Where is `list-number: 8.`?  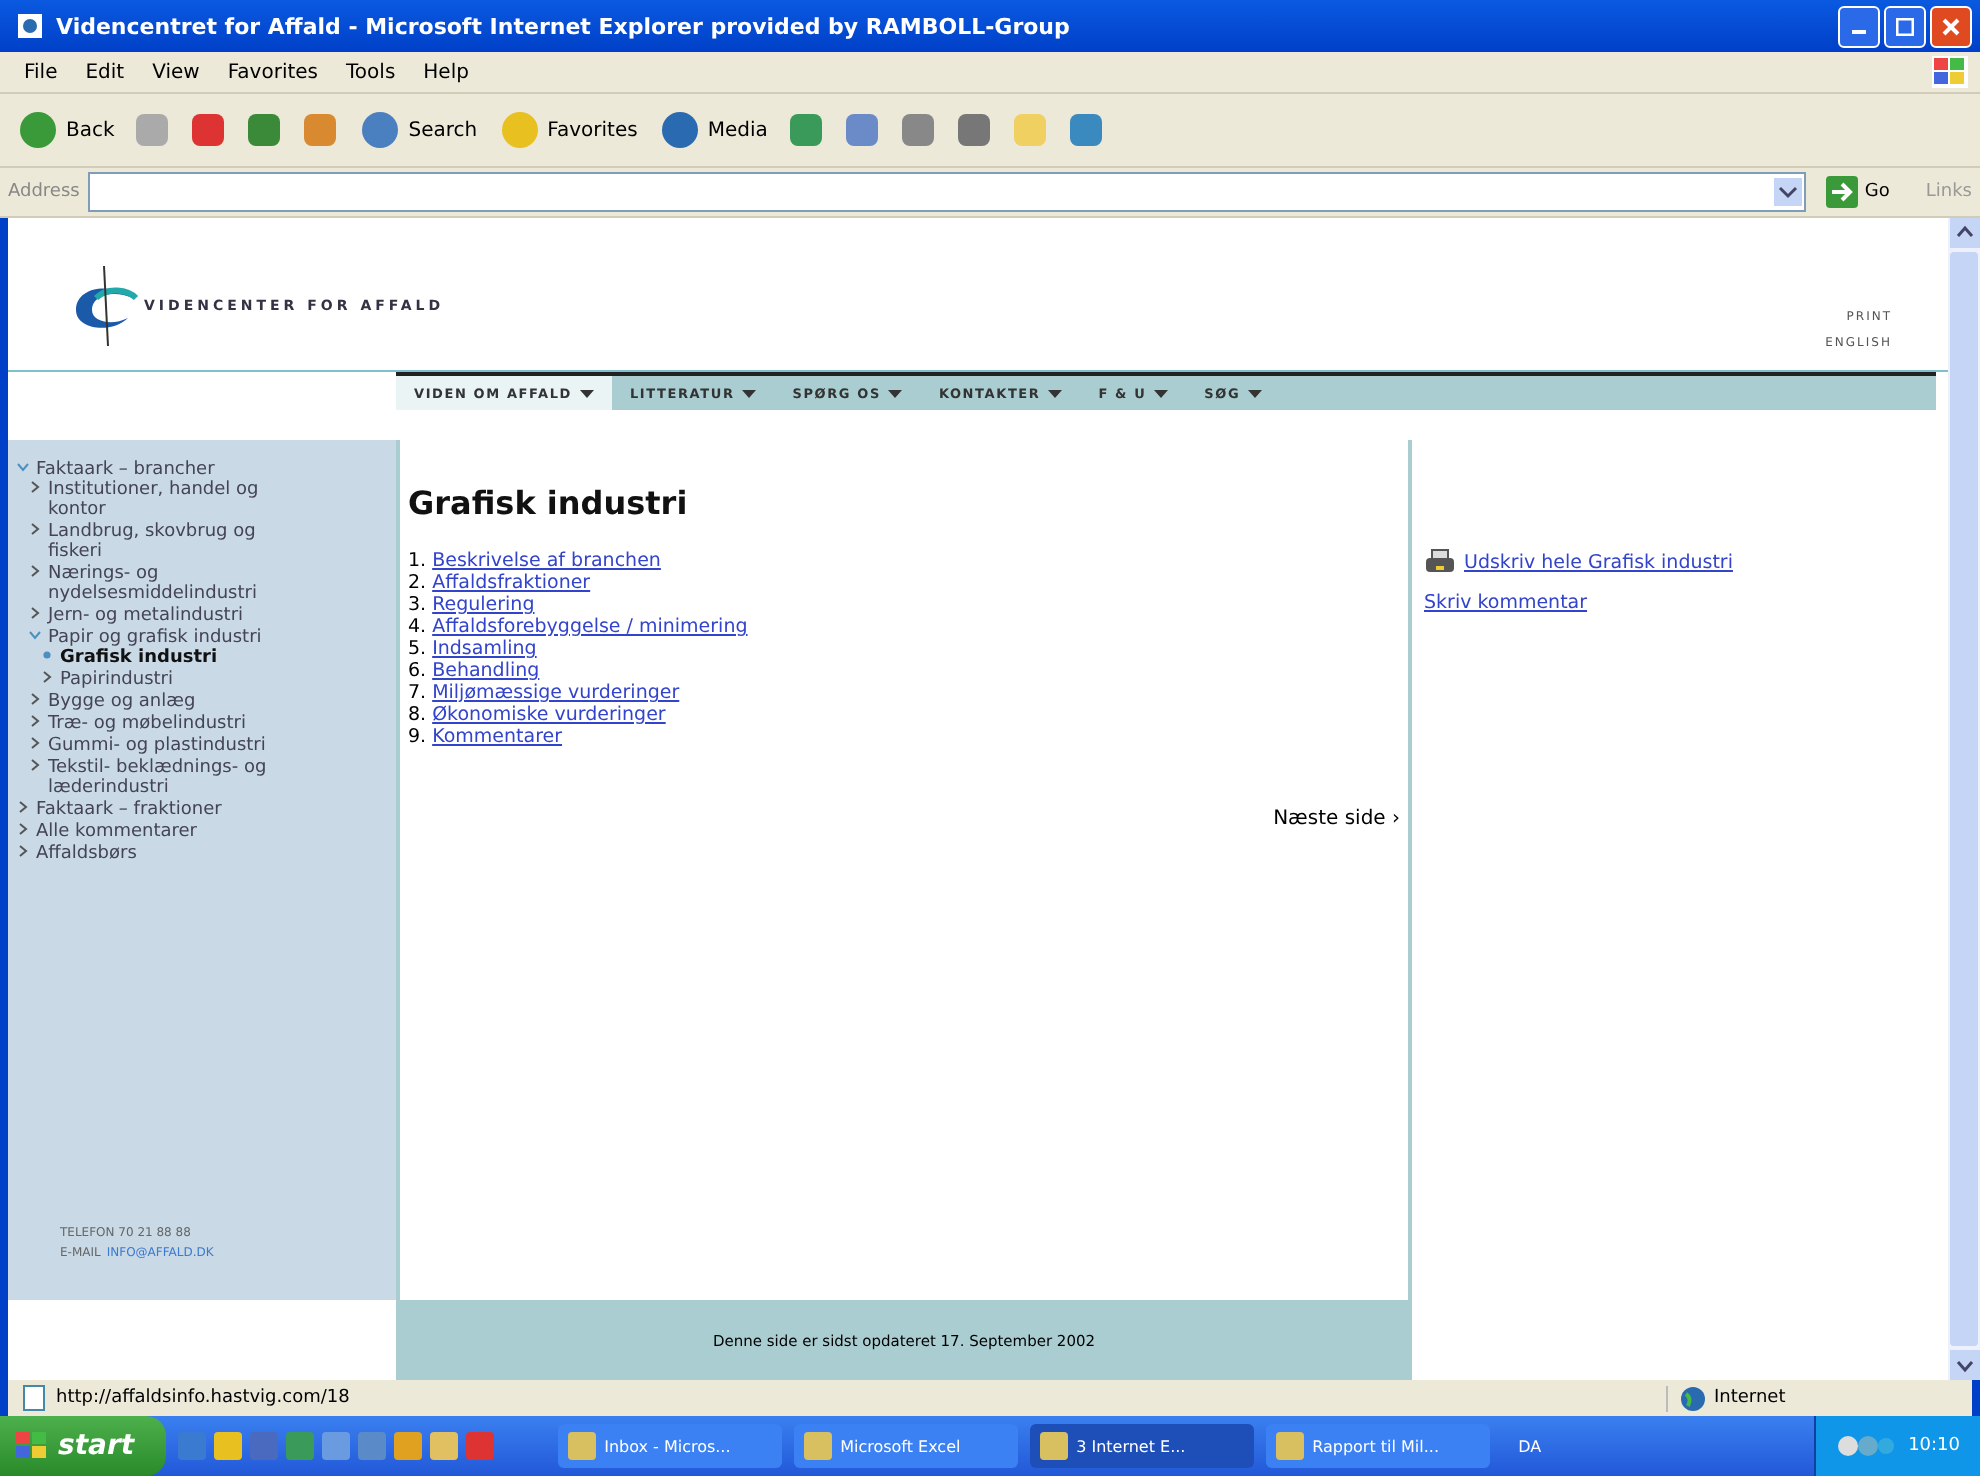 list-number: 8. is located at coordinates (417, 715).